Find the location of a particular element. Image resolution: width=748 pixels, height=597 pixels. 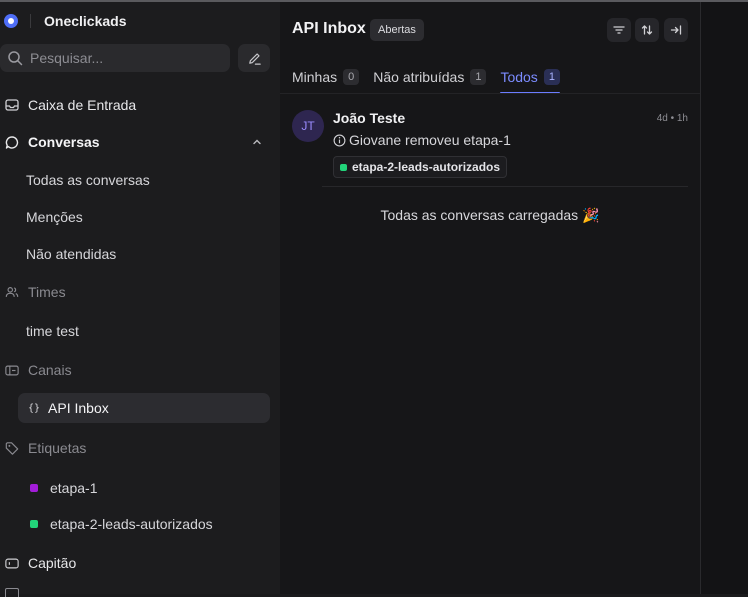

sidebar-item-label: Capitão is located at coordinates (52, 563).